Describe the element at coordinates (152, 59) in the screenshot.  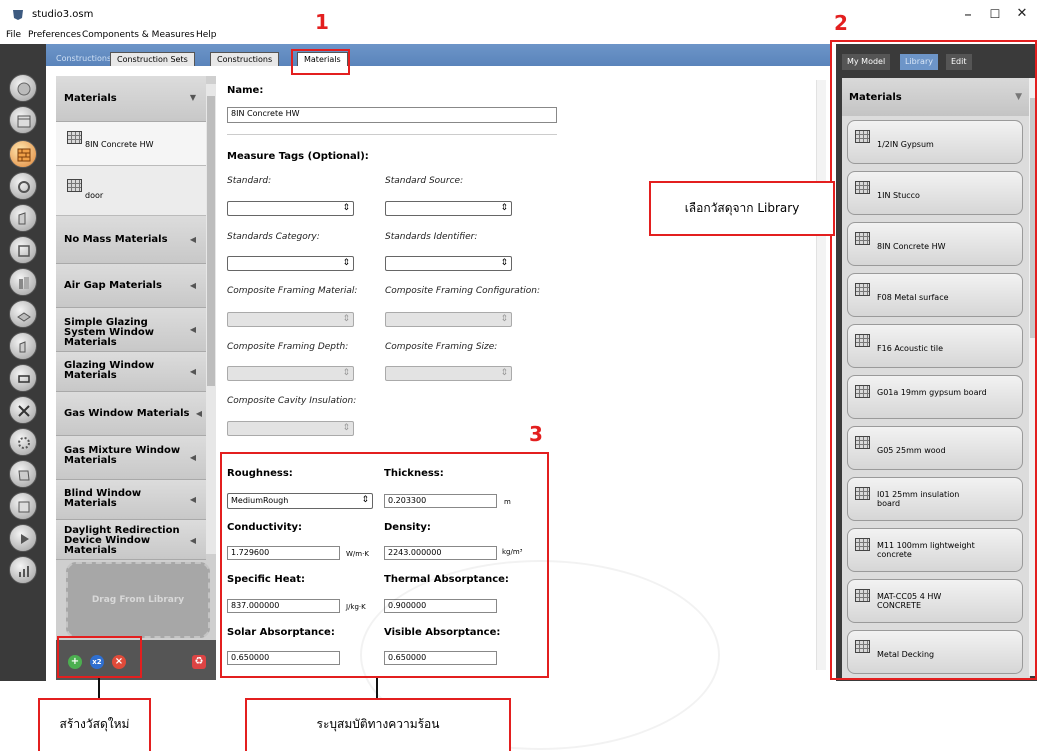
I see `tab-construction-sets: Construction Sets` at that location.